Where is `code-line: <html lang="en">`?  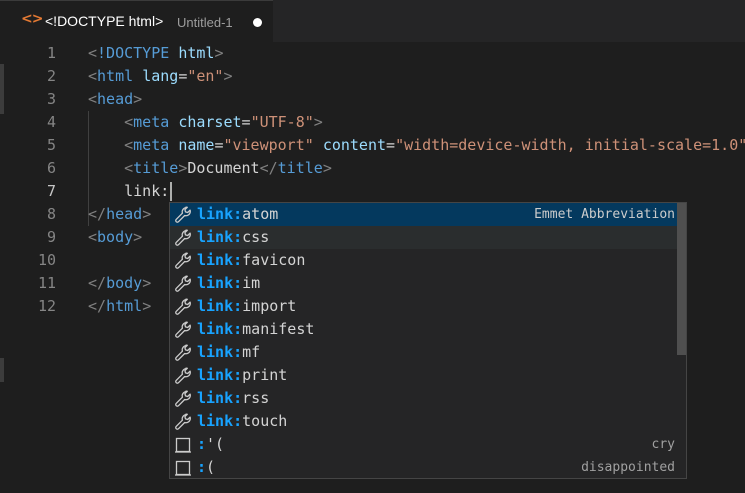
code-line: <html lang="en"> is located at coordinates (160, 76).